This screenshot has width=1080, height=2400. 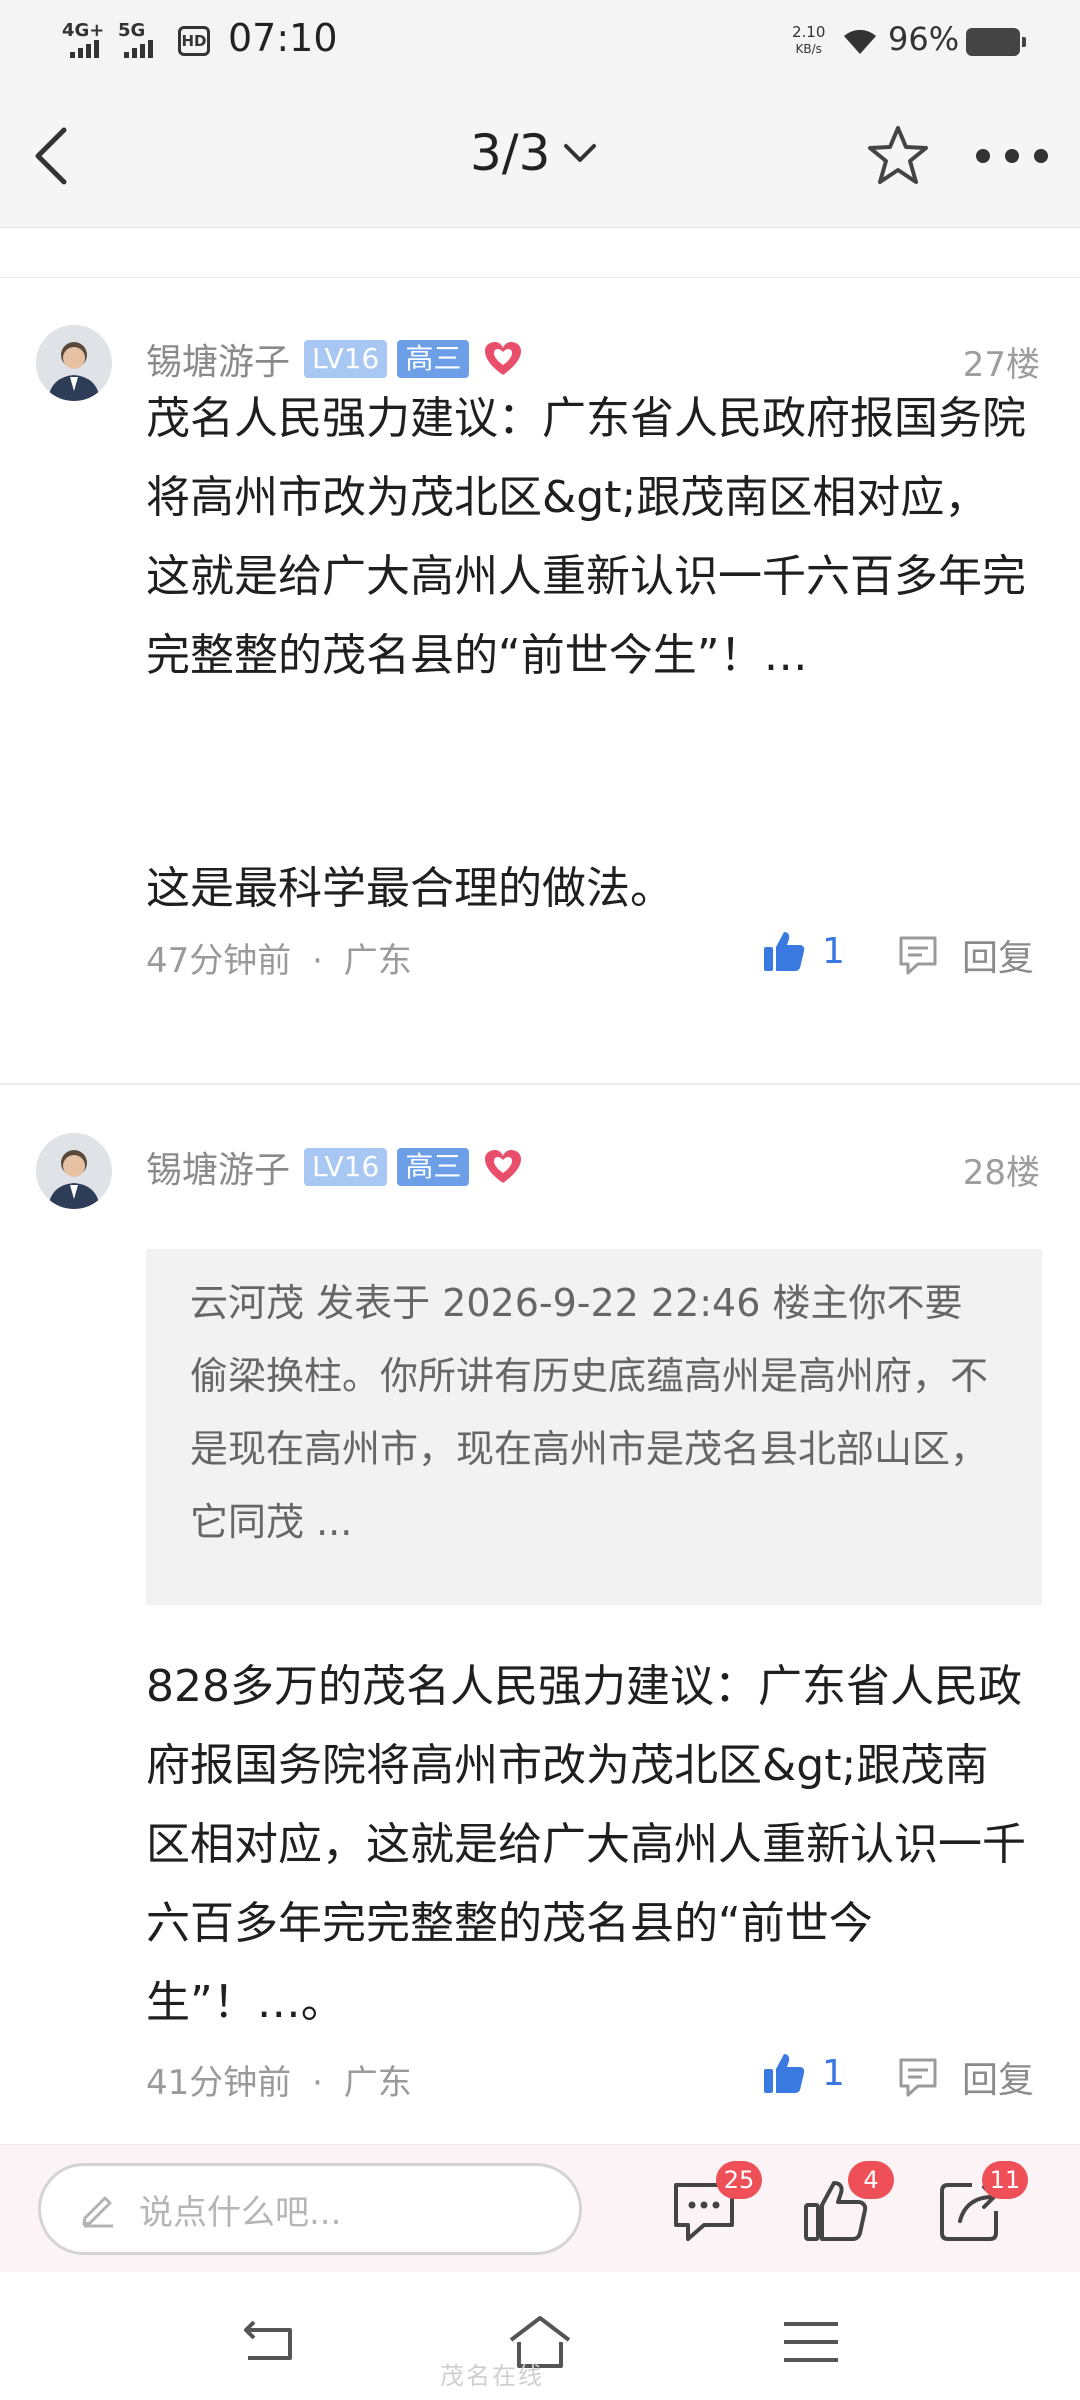 I want to click on wifi-icon, so click(x=860, y=41).